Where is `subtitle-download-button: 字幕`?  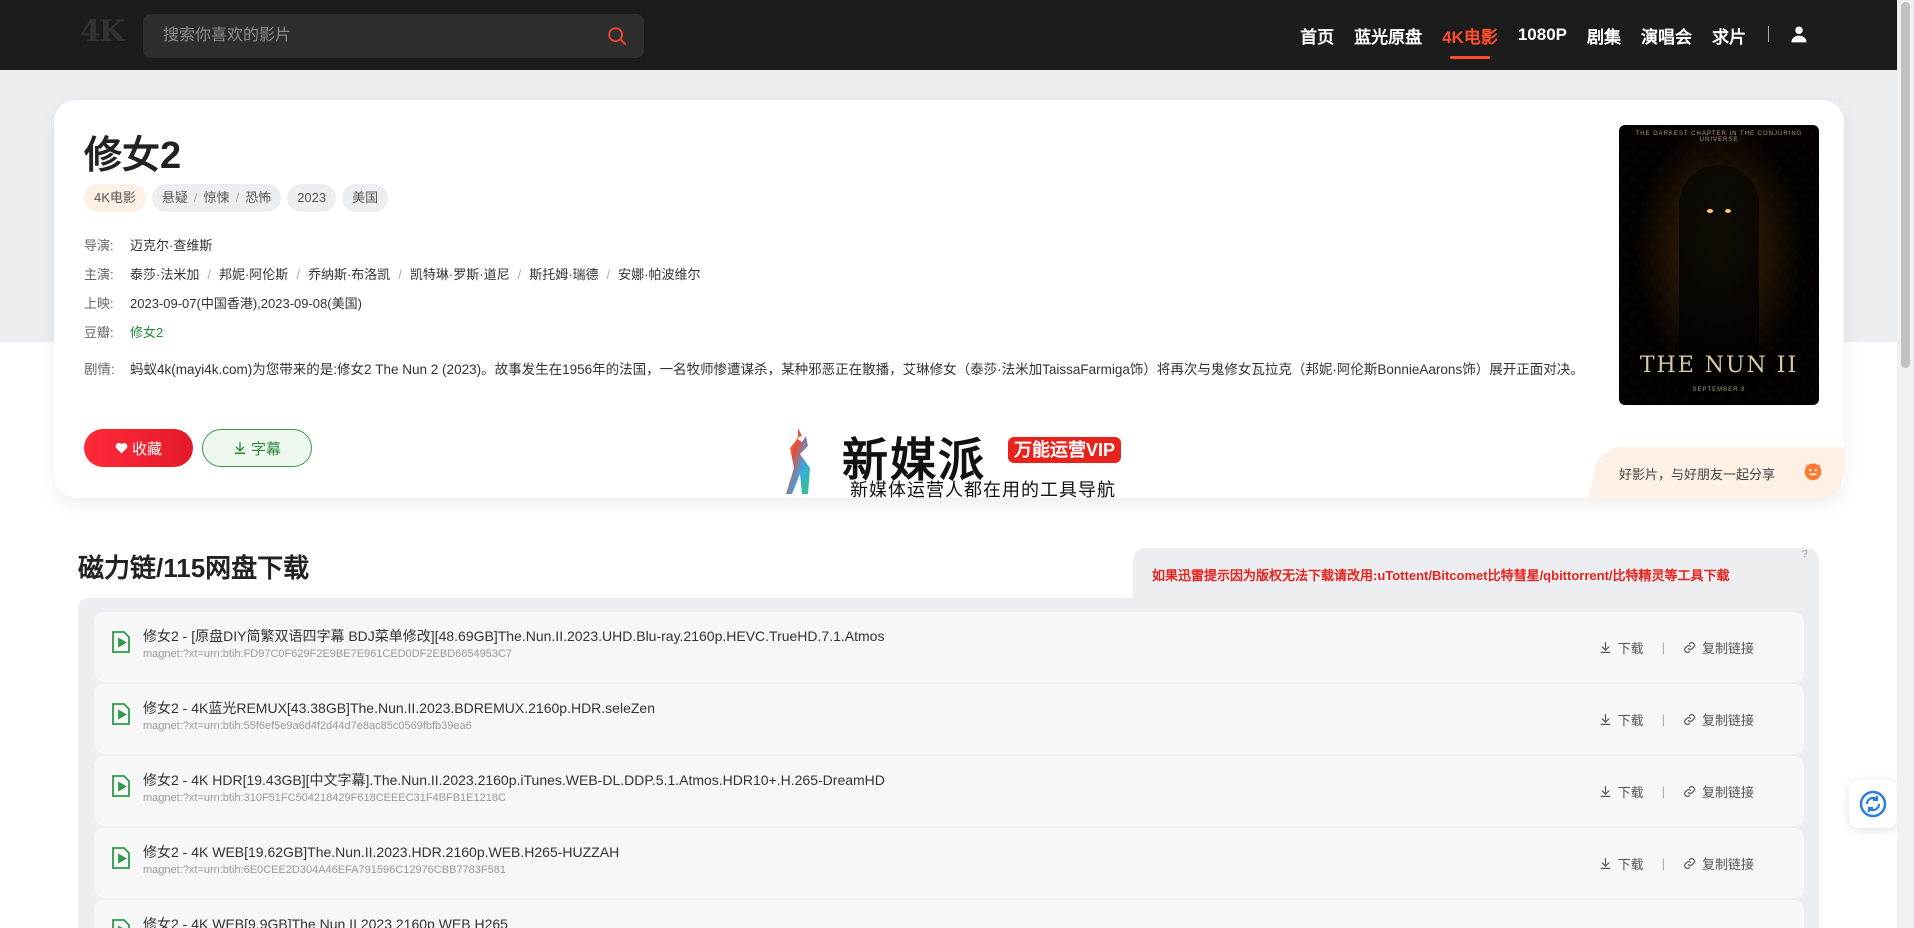 subtitle-download-button: 字幕 is located at coordinates (257, 448).